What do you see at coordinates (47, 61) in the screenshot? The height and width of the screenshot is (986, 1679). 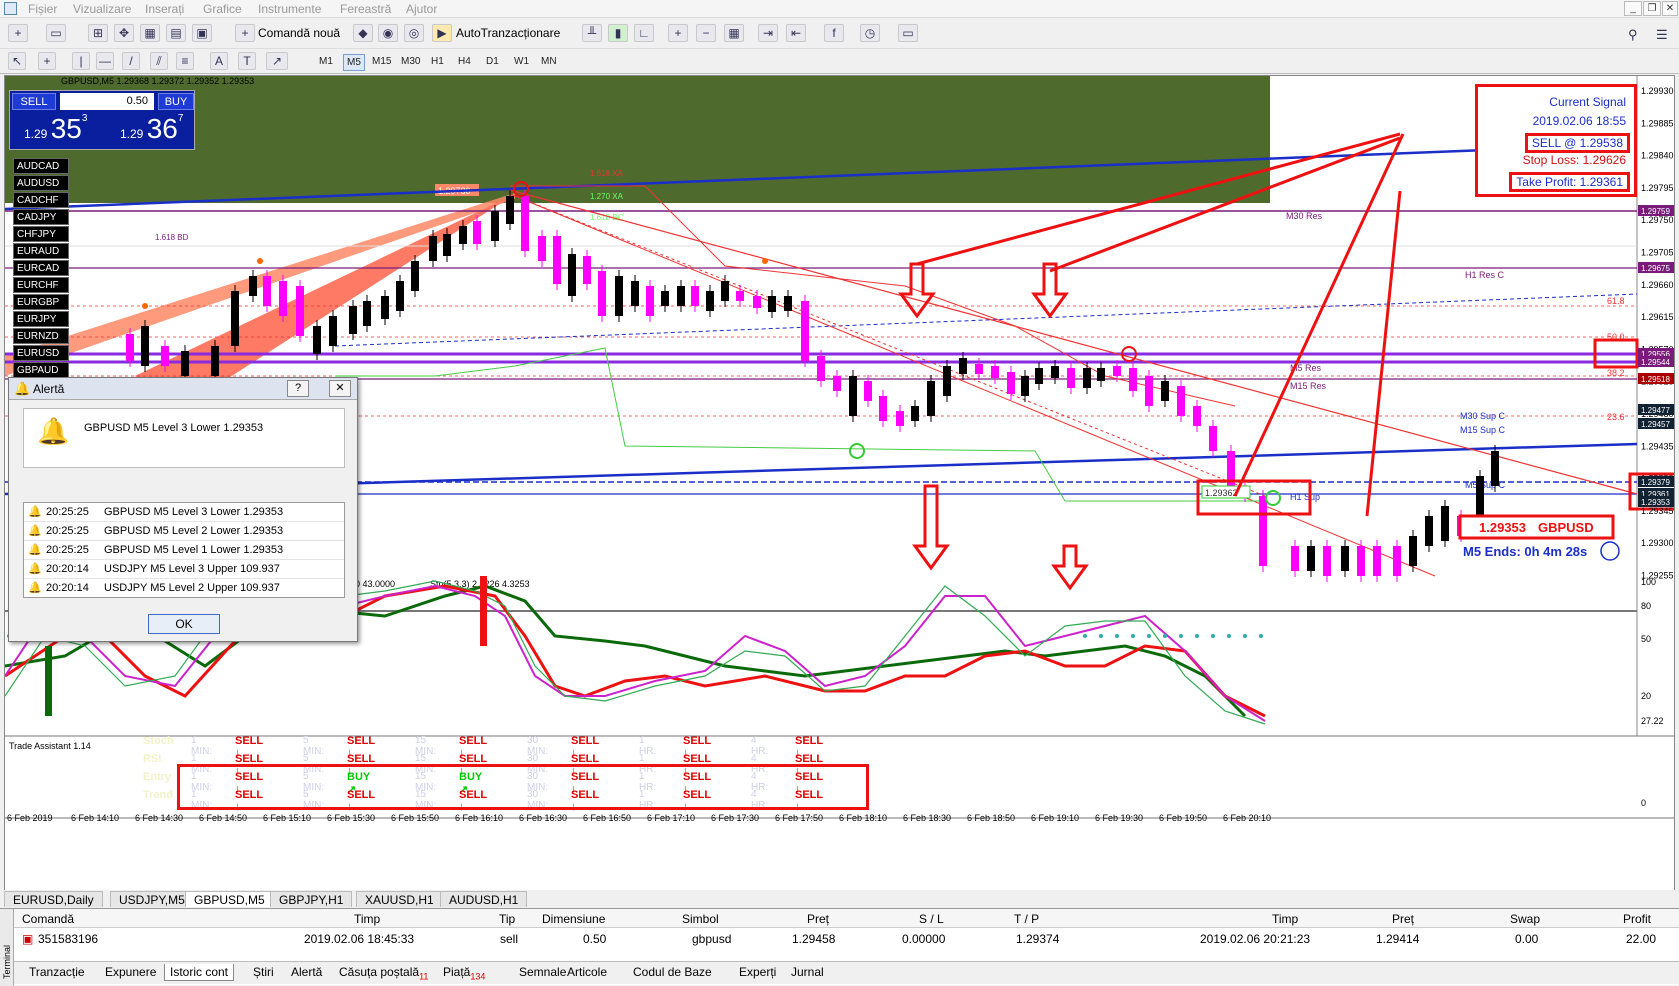 I see `crosshair-icon: +` at bounding box center [47, 61].